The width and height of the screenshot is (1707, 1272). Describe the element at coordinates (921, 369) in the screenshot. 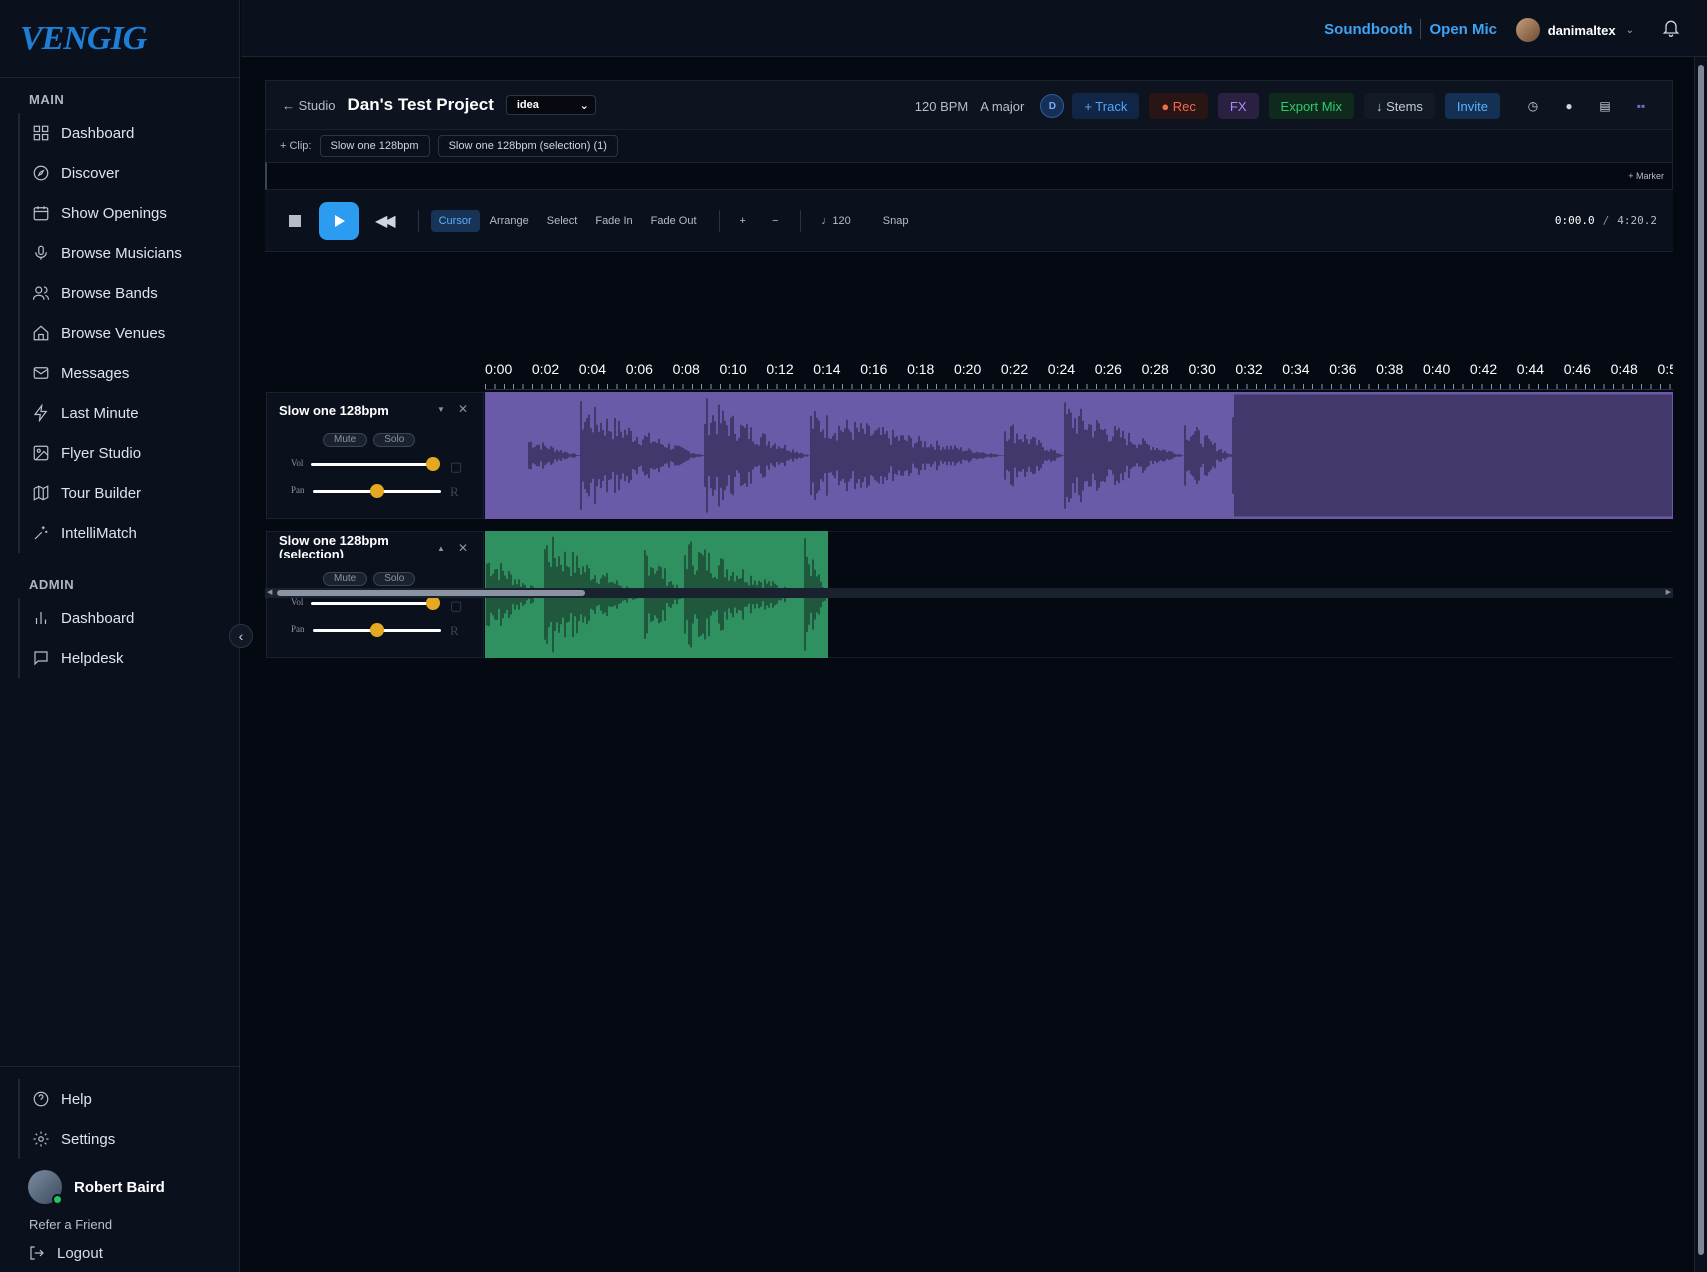

I see `ruler-time-label: 0:18` at that location.